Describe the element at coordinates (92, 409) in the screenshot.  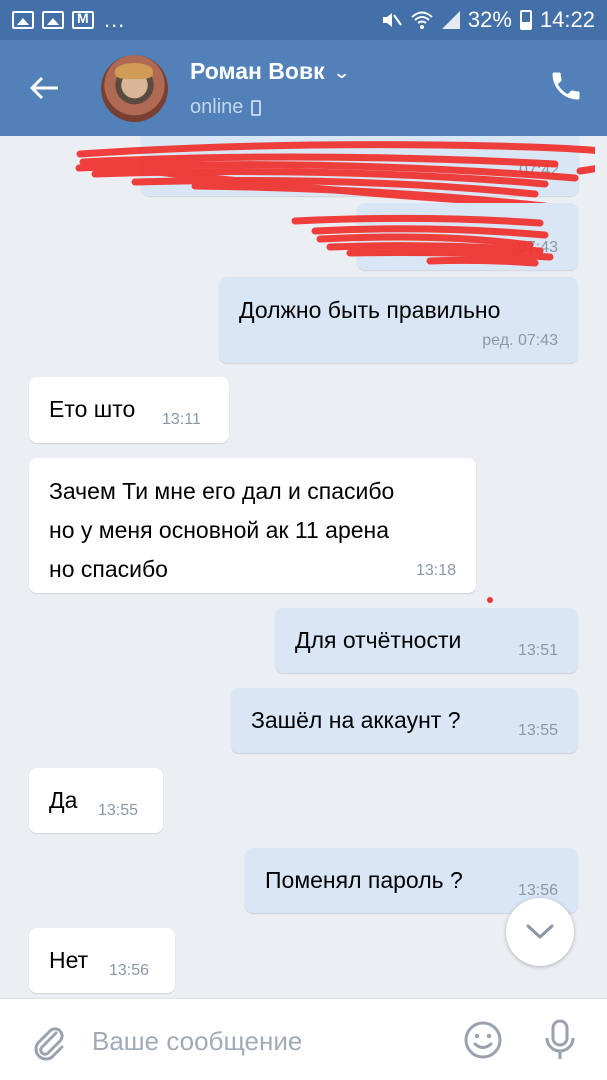
I see `message-text: Ето што` at that location.